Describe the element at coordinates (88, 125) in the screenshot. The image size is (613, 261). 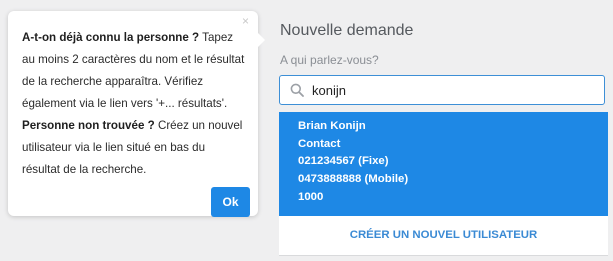
I see `tooltip-heading-not-found: Personne non trouvée ?` at that location.